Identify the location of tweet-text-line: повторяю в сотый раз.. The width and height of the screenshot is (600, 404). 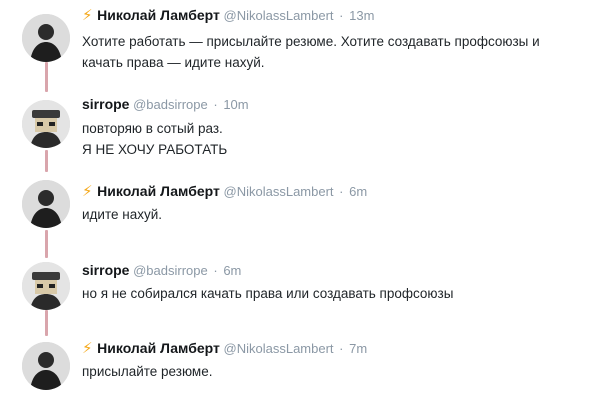
(152, 128).